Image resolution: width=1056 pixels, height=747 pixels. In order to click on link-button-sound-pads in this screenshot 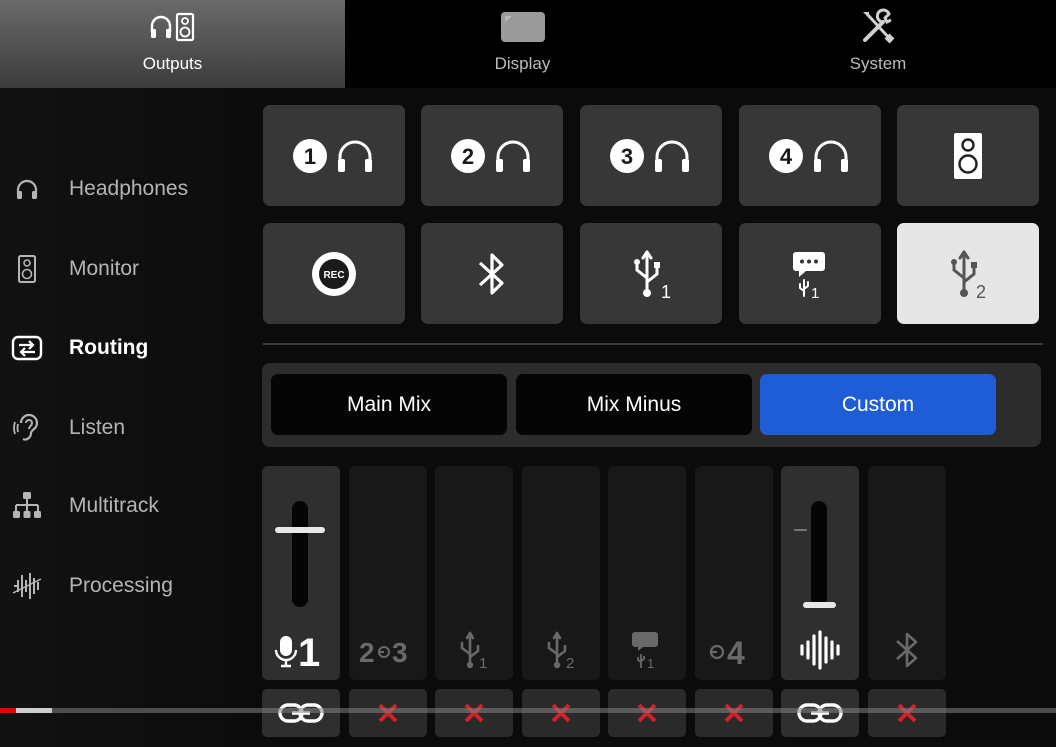, I will do `click(820, 713)`.